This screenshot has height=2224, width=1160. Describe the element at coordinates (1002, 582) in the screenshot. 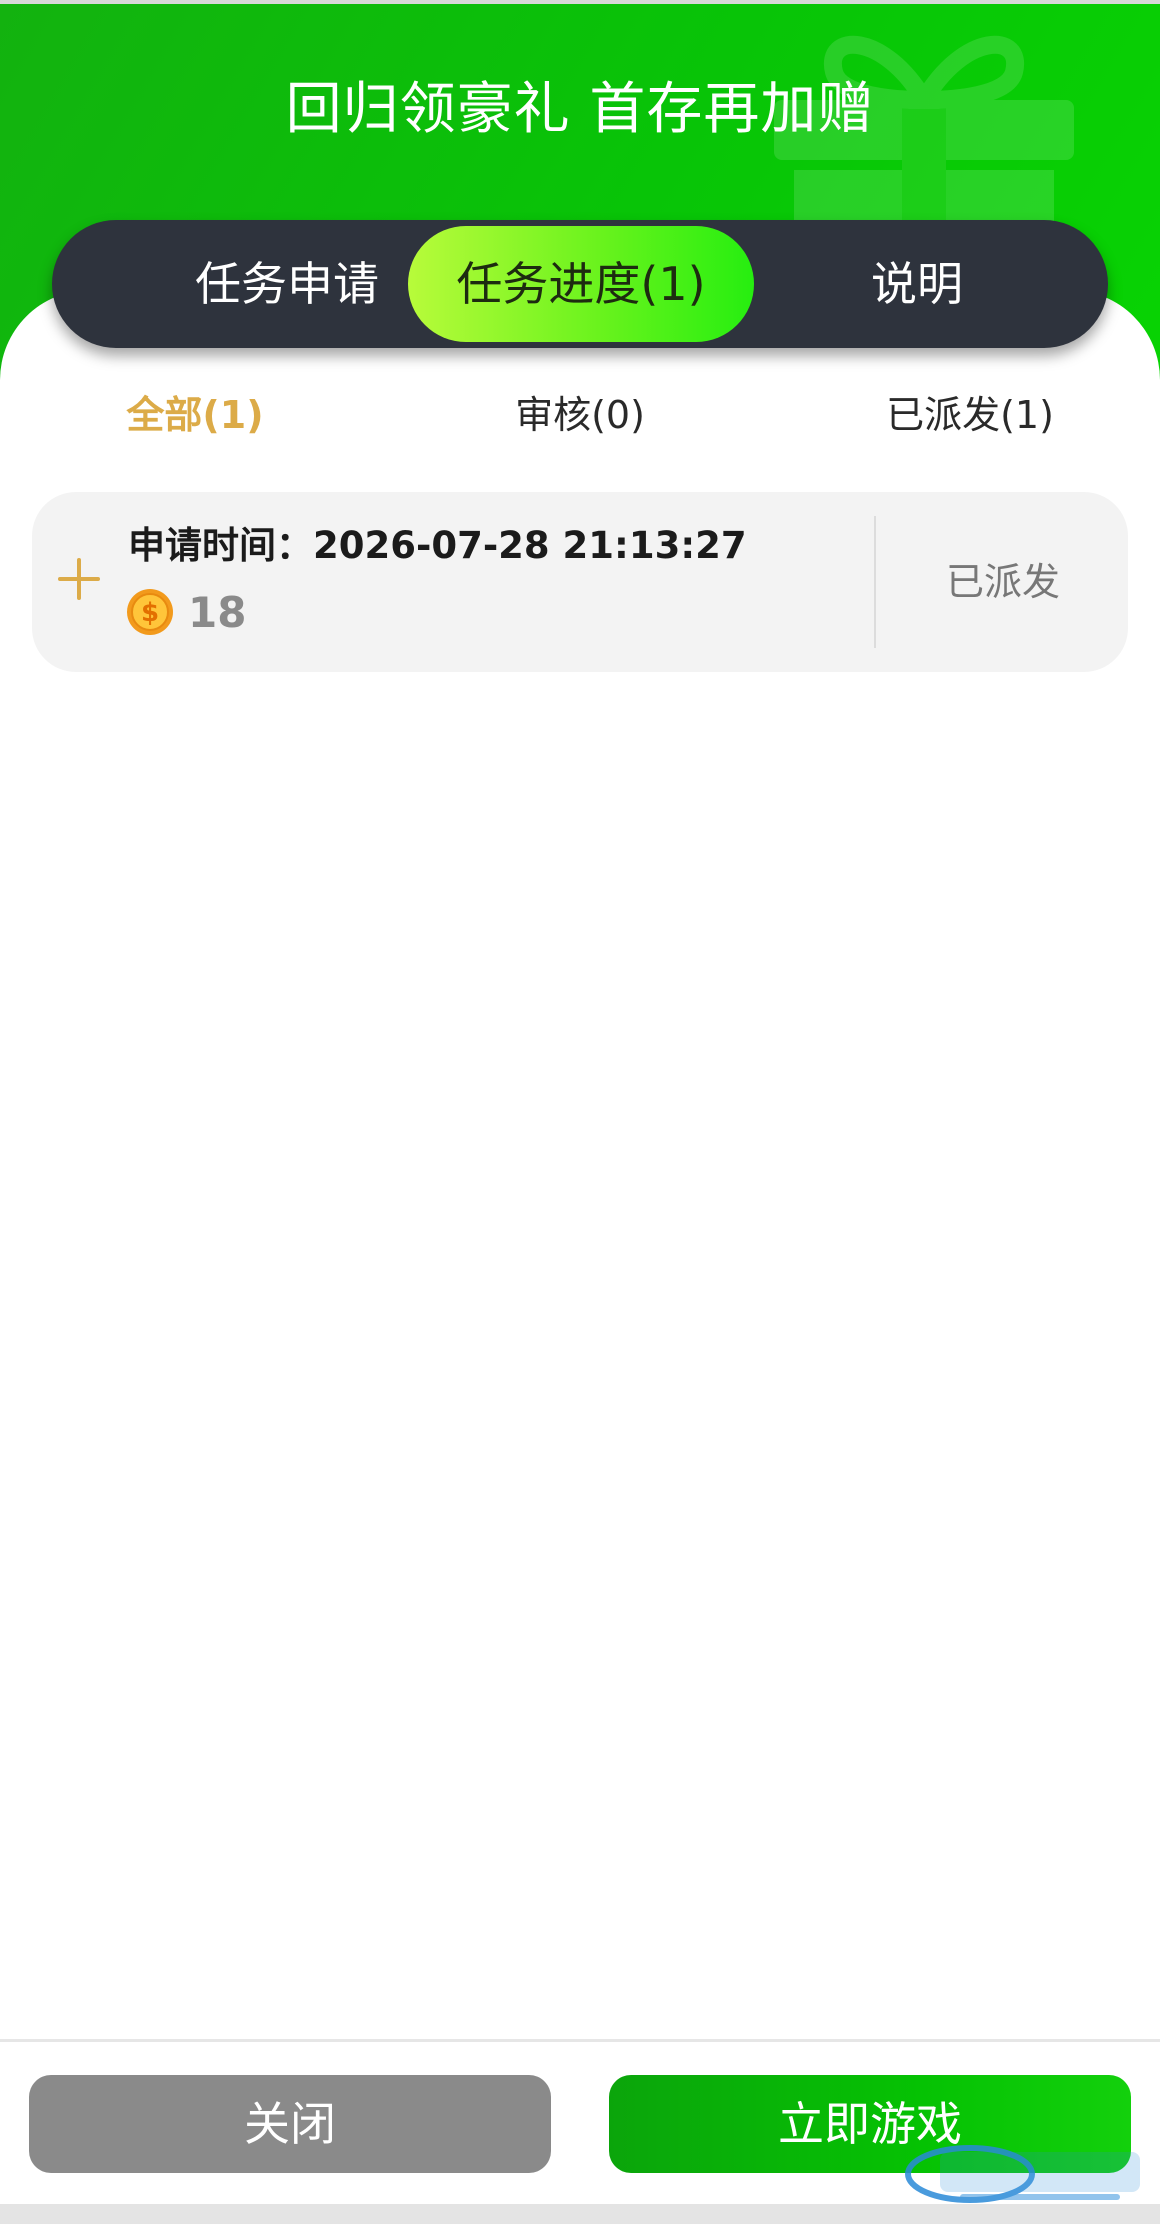

I see `status-badge: 已派发` at that location.